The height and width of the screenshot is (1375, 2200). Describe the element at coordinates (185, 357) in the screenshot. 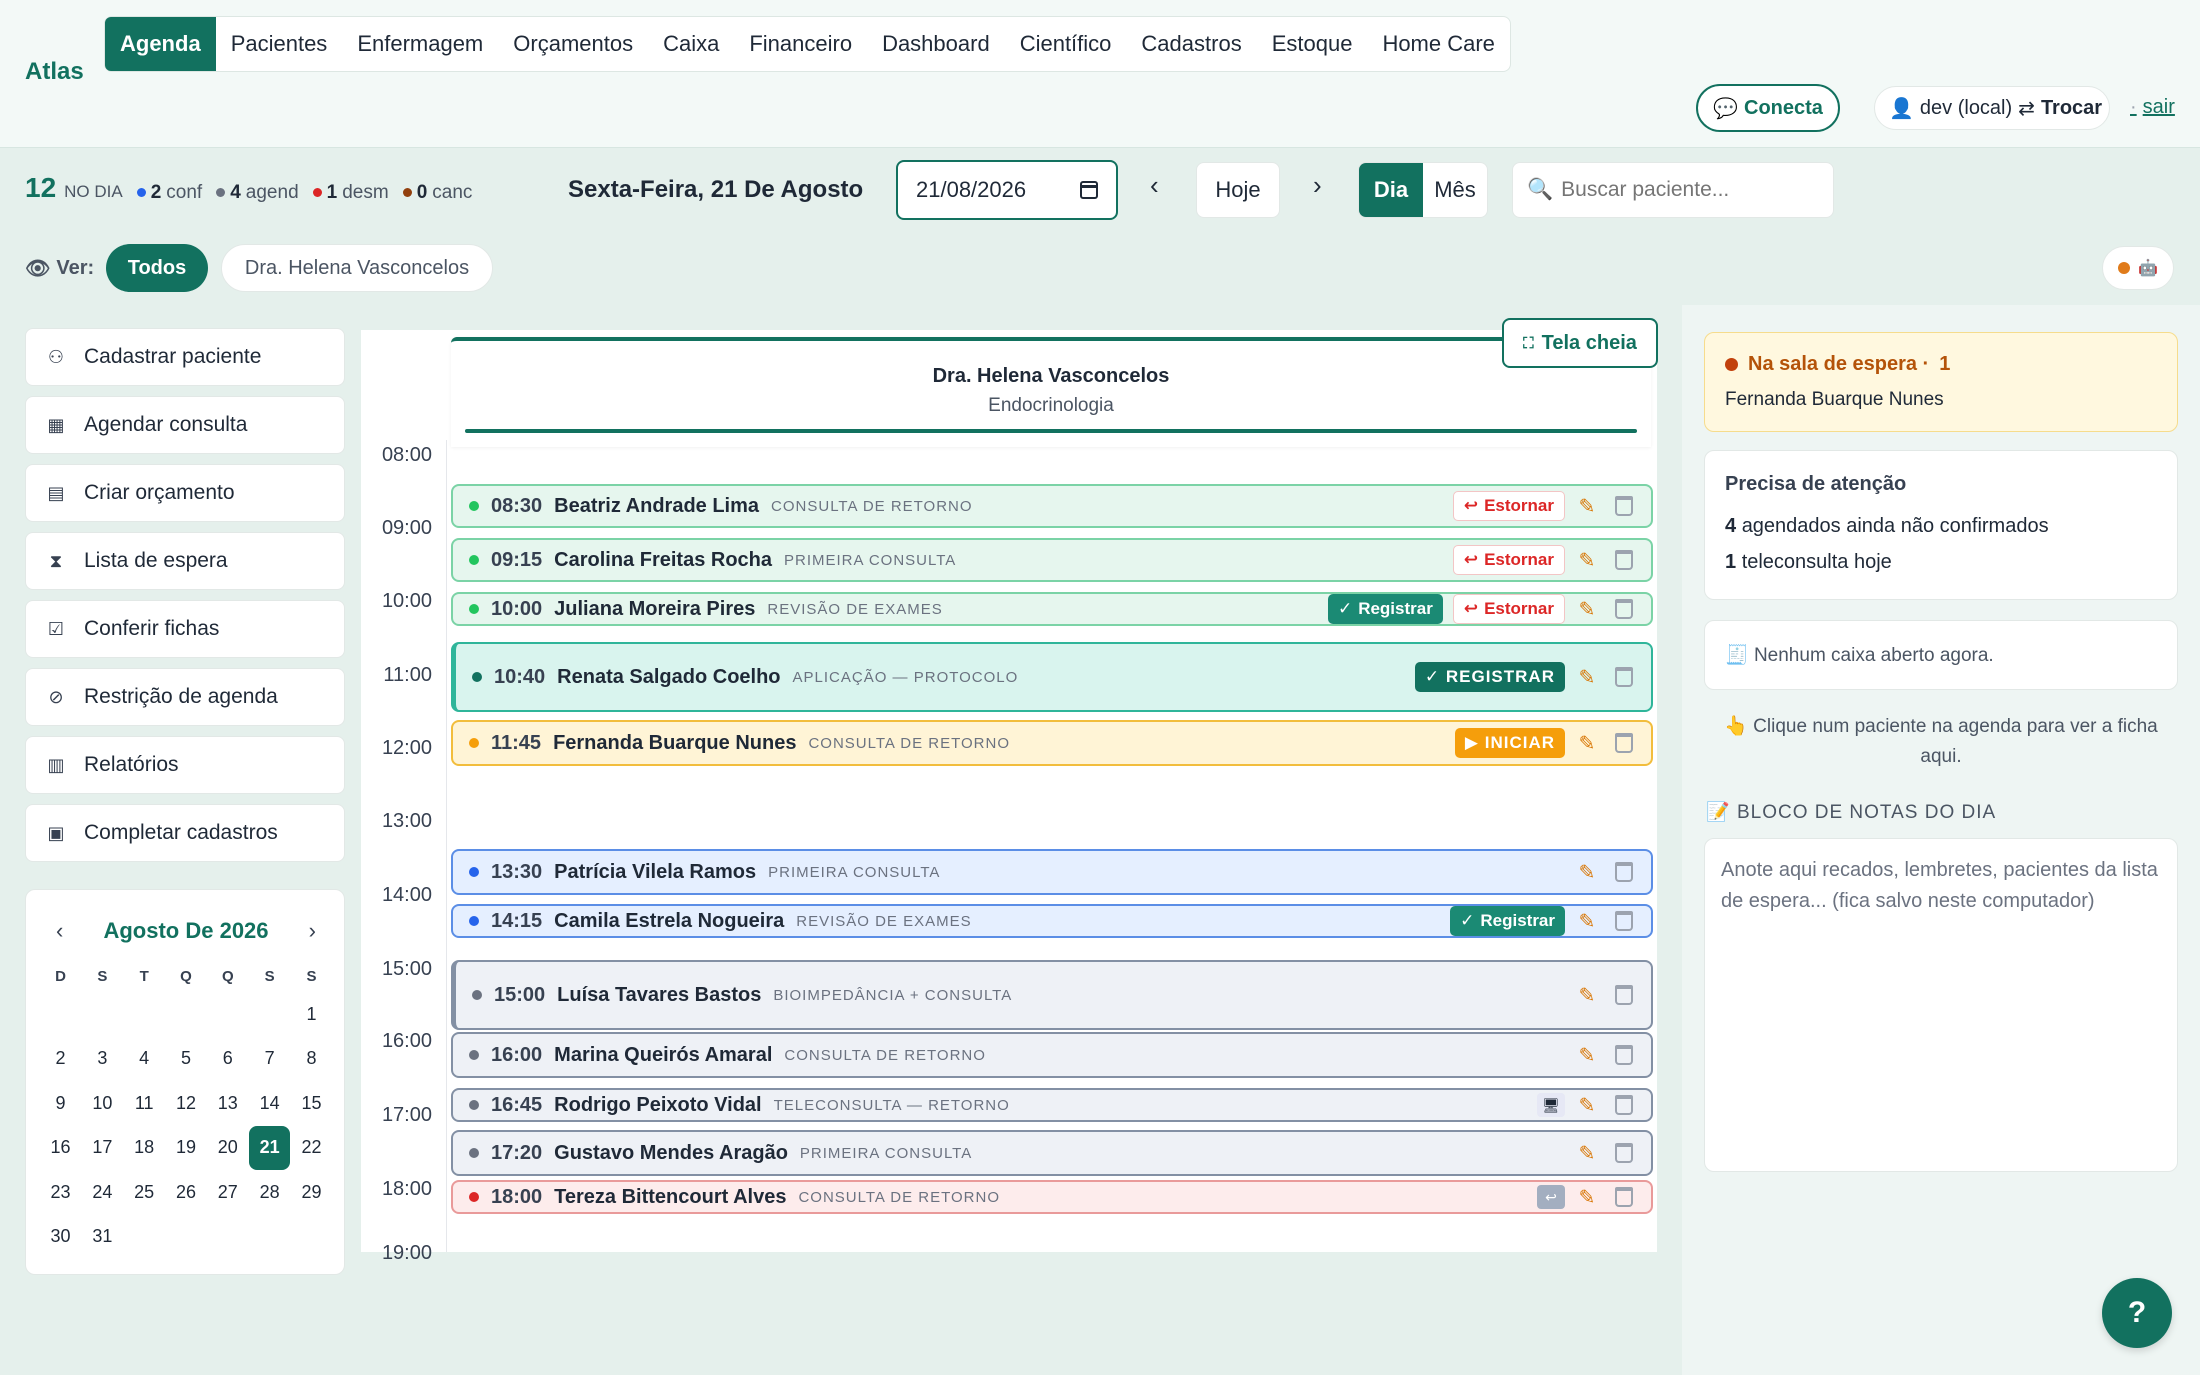

I see `sidebar-item-0: ⚇ Cadastrar paciente` at that location.